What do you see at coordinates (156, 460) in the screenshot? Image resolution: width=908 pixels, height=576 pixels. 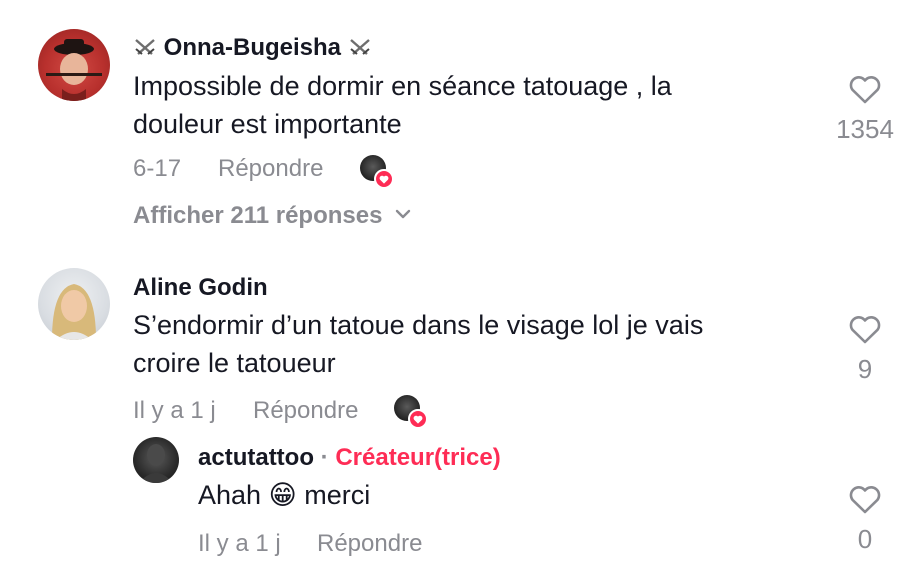 I see `avatar-actutattoo` at bounding box center [156, 460].